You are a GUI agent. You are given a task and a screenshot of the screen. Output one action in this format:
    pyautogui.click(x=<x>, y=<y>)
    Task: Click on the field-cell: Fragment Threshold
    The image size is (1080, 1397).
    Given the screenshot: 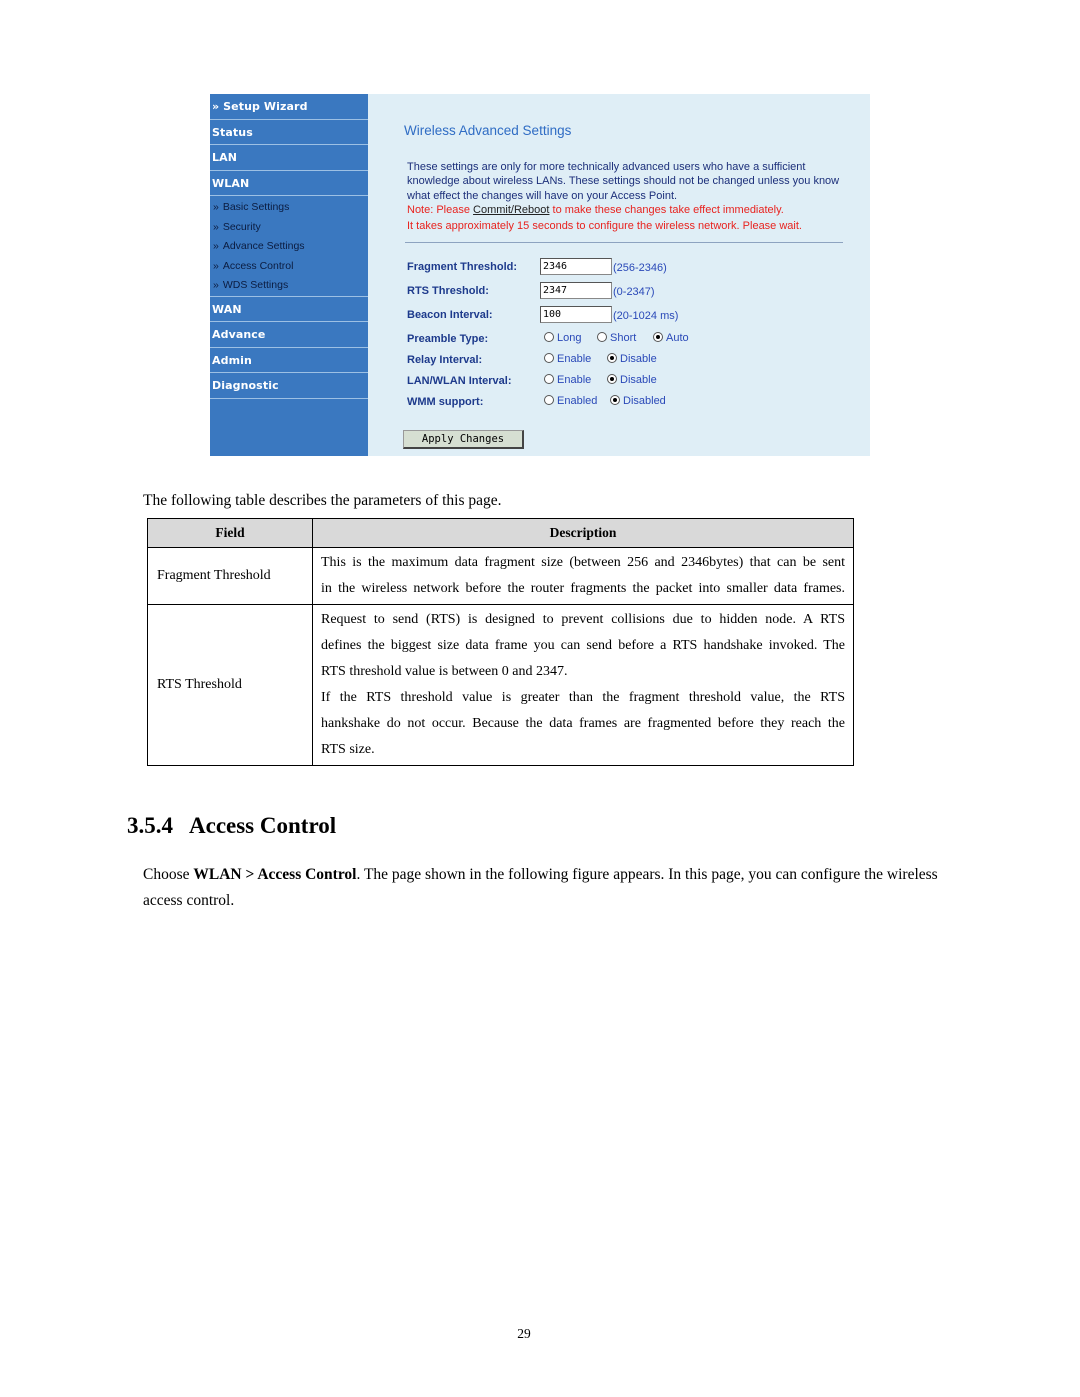 What is the action you would take?
    pyautogui.click(x=230, y=576)
    